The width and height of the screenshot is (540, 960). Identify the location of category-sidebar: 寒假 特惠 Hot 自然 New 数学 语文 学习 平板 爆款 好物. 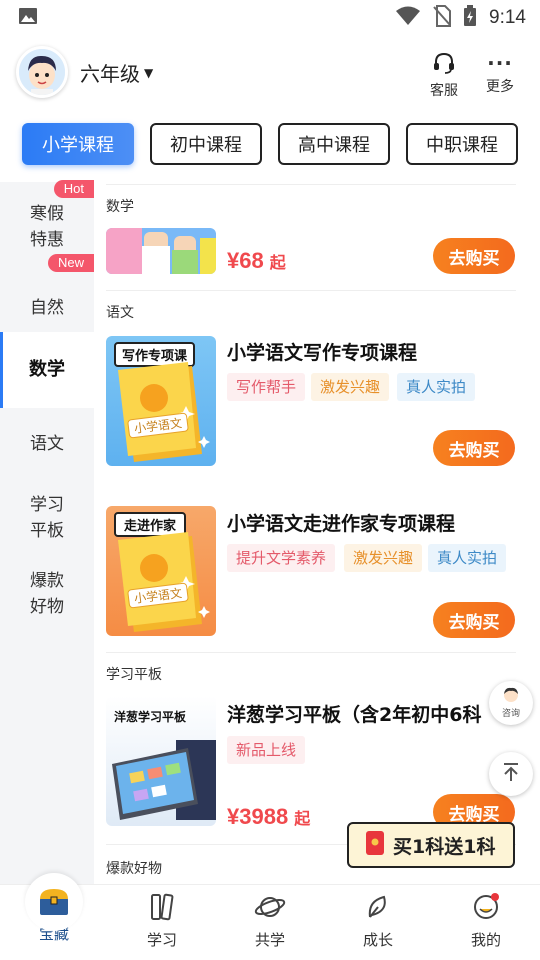
(47, 532).